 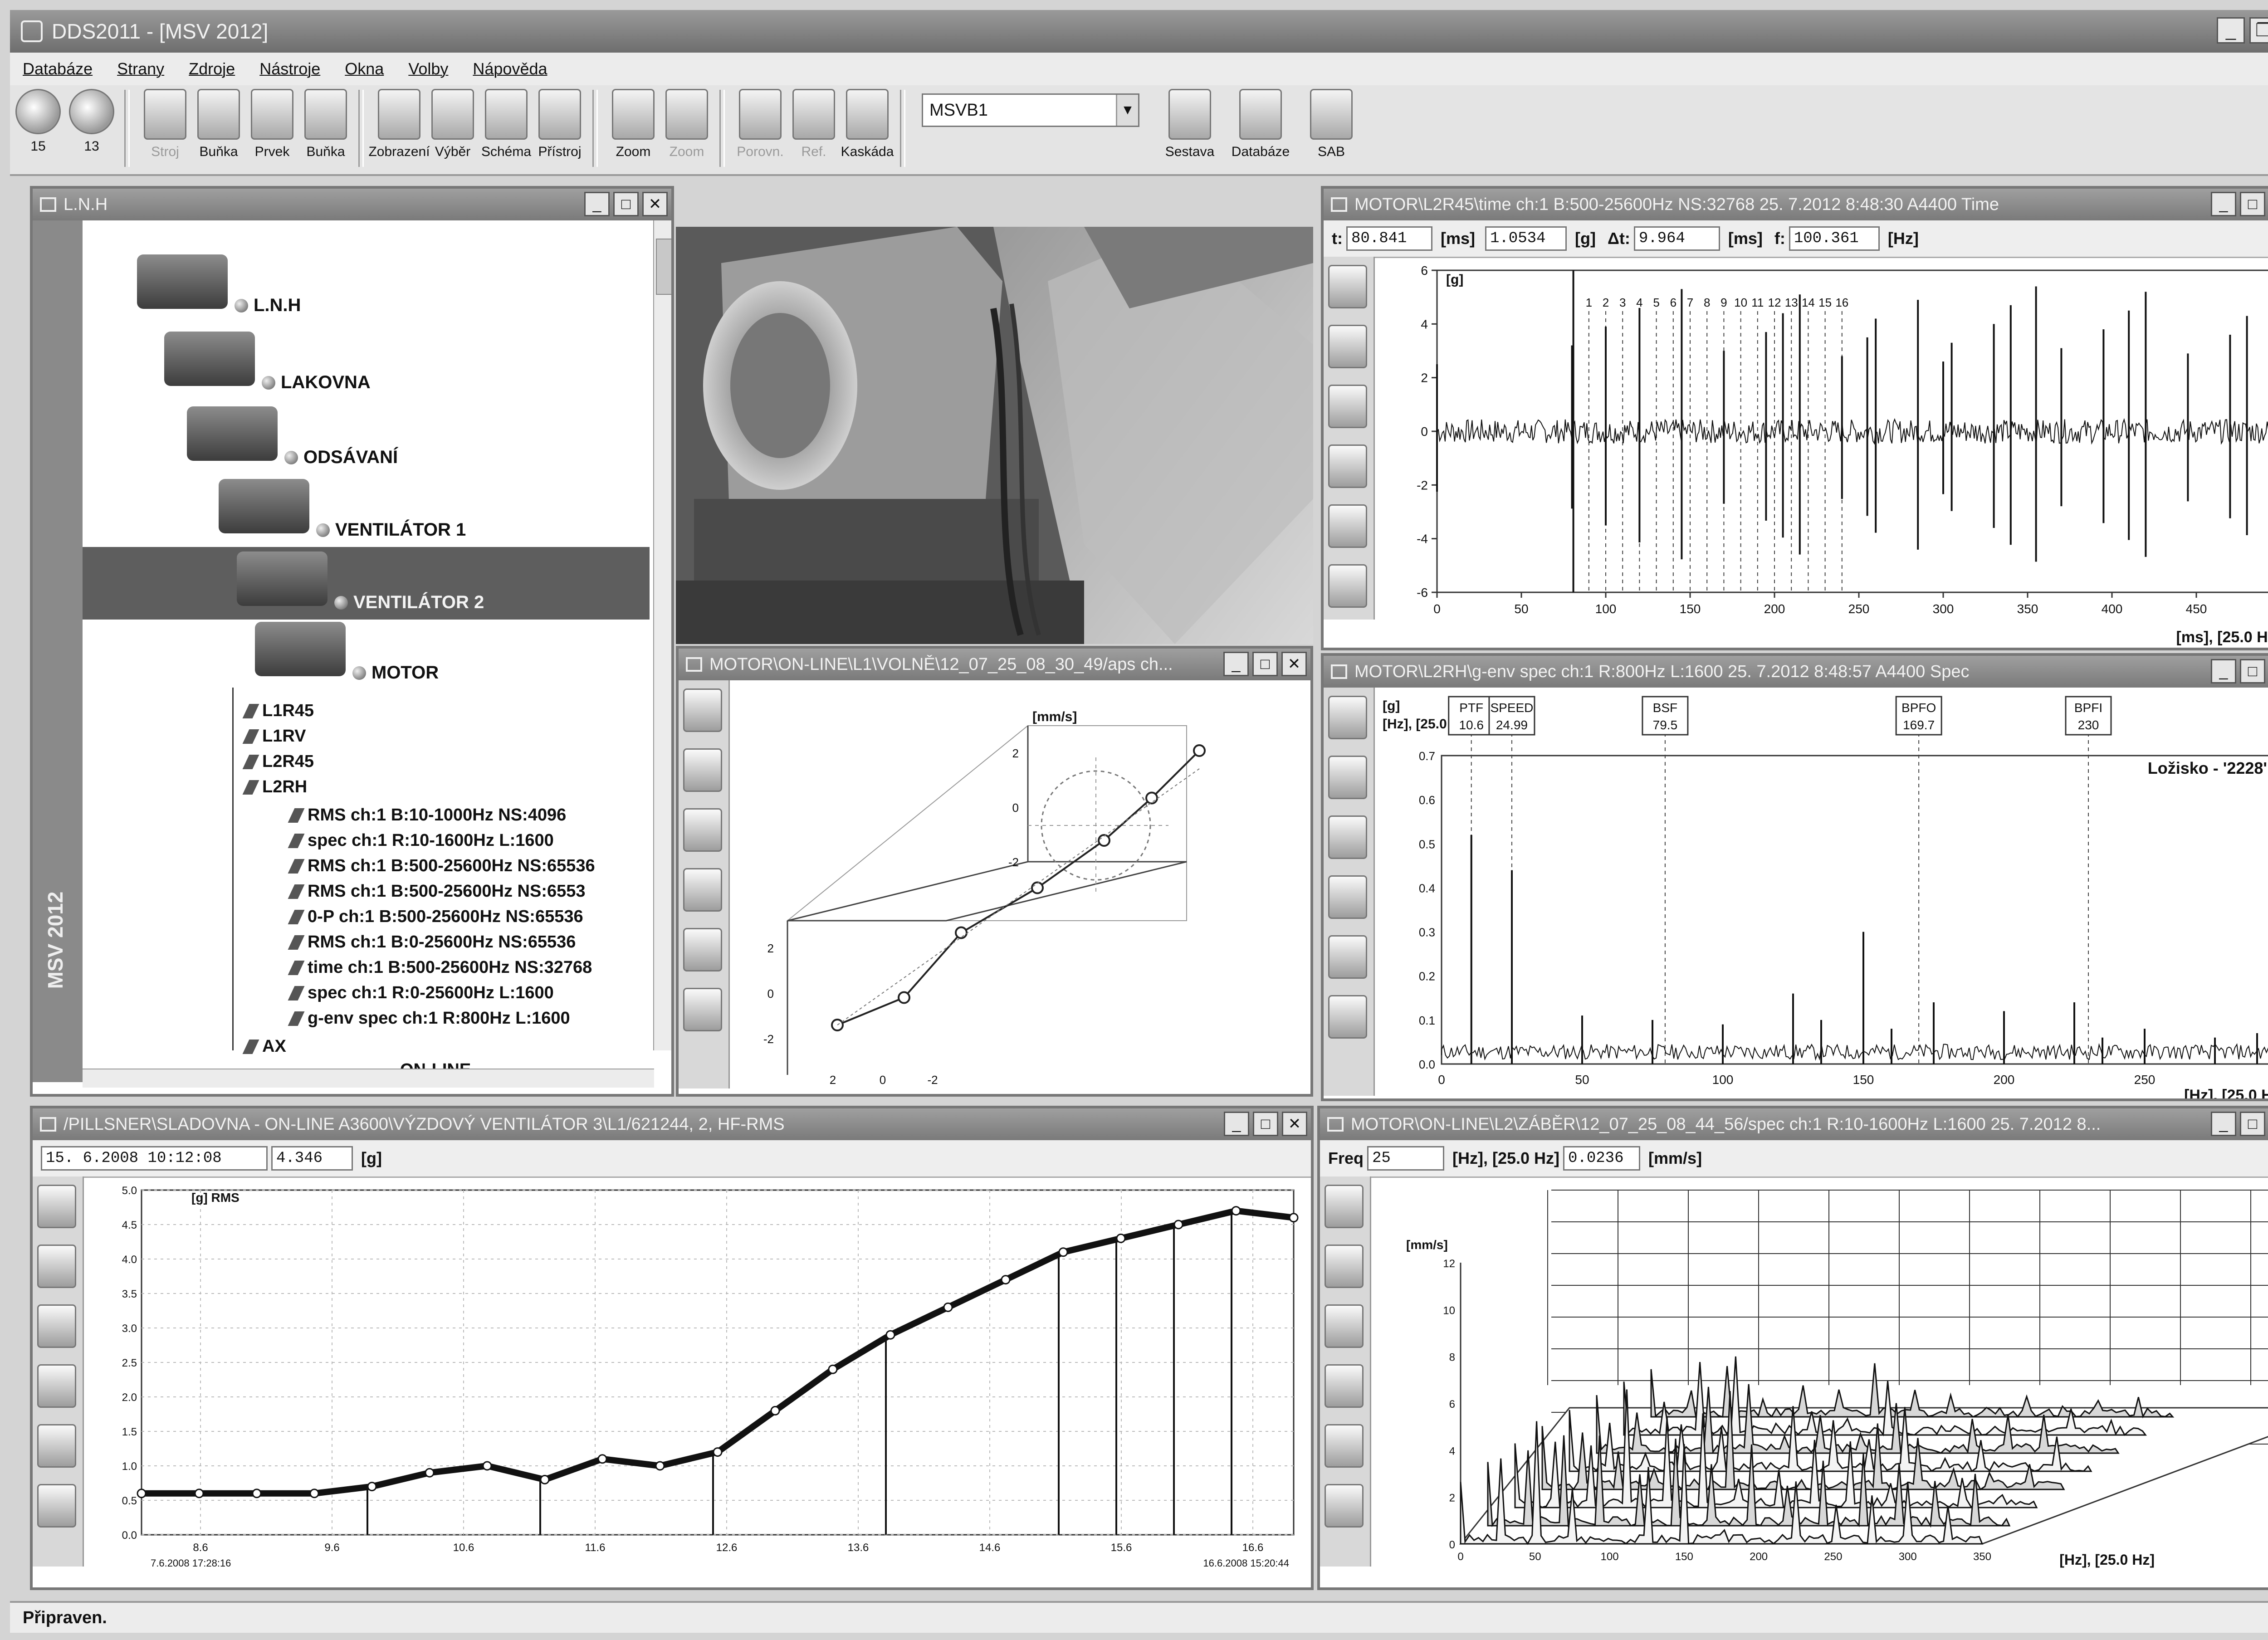 What do you see at coordinates (436, 1065) in the screenshot?
I see `tree-node-cut: ON-LINE` at bounding box center [436, 1065].